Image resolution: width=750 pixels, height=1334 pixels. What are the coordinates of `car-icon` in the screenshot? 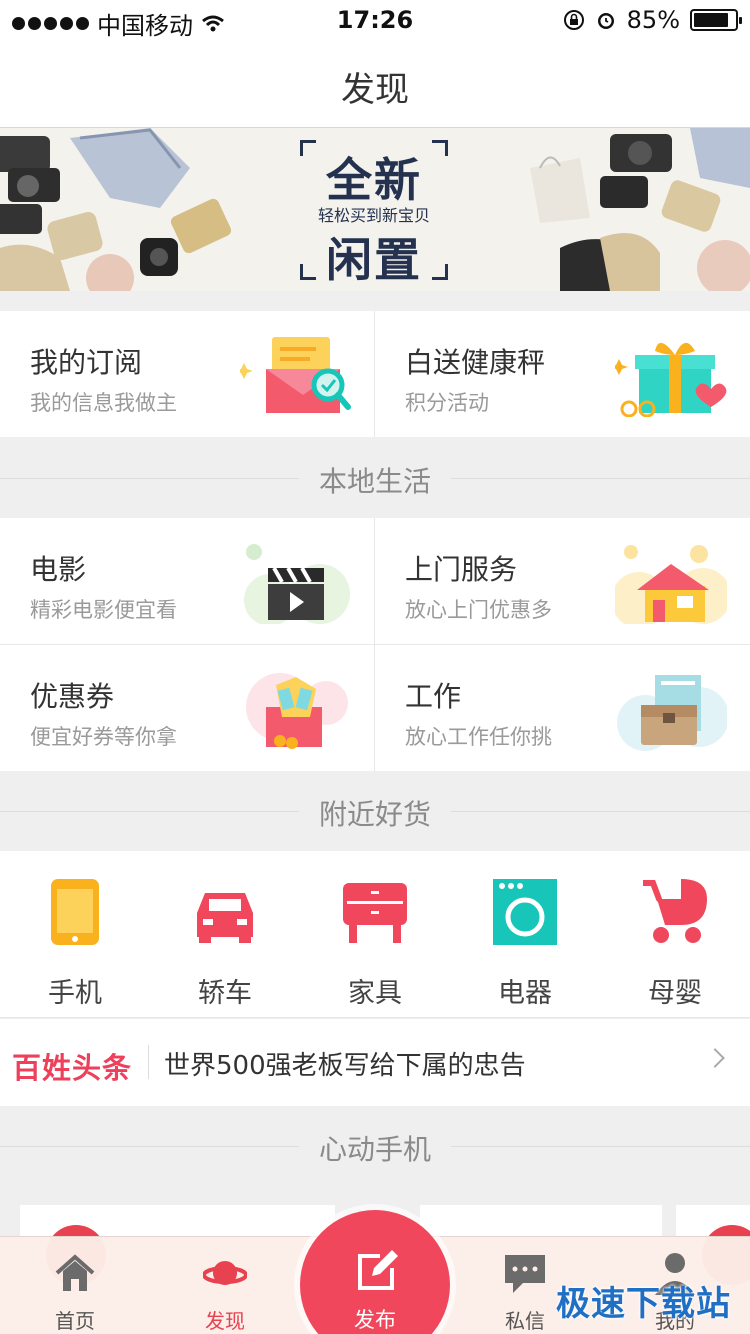 It's located at (225, 918).